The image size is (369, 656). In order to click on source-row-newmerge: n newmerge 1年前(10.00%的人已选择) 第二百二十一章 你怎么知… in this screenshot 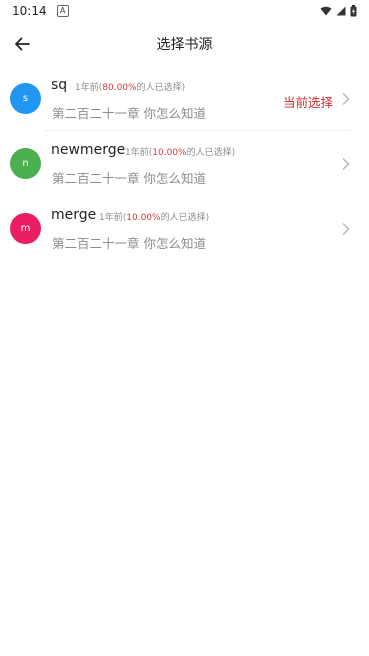, I will do `click(184, 163)`.